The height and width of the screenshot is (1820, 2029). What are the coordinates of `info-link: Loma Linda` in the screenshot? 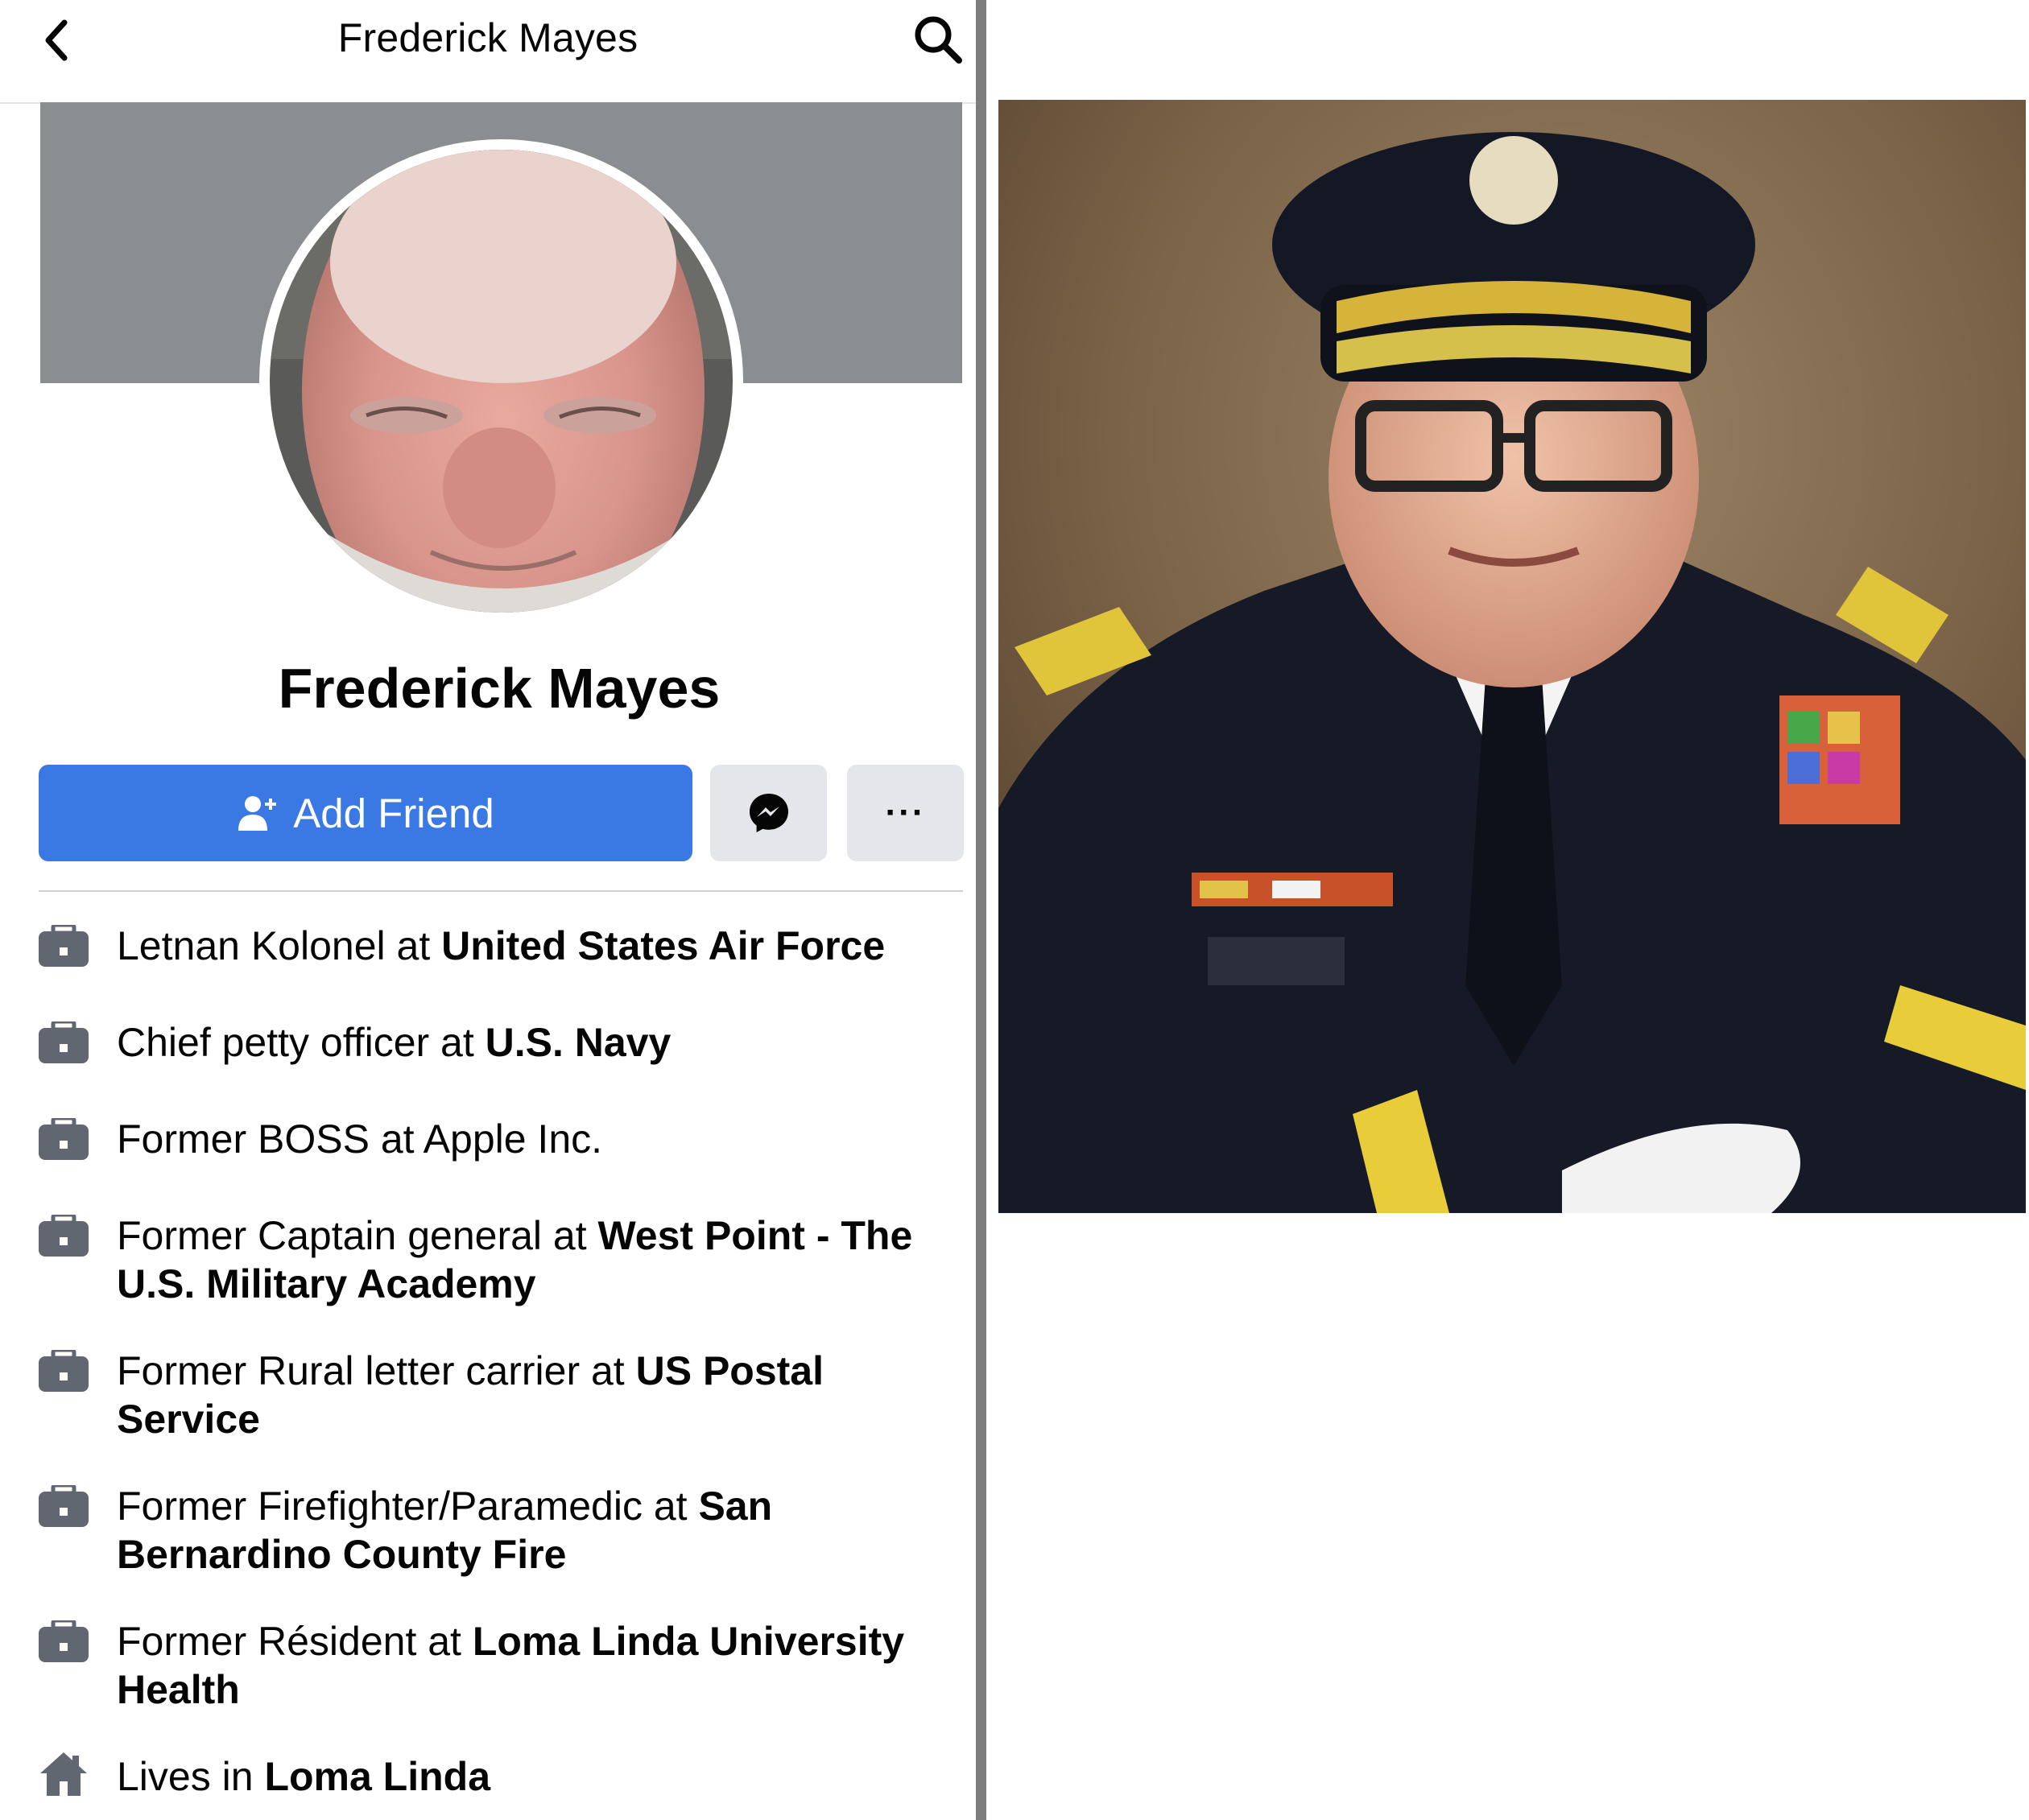 It's located at (377, 1776).